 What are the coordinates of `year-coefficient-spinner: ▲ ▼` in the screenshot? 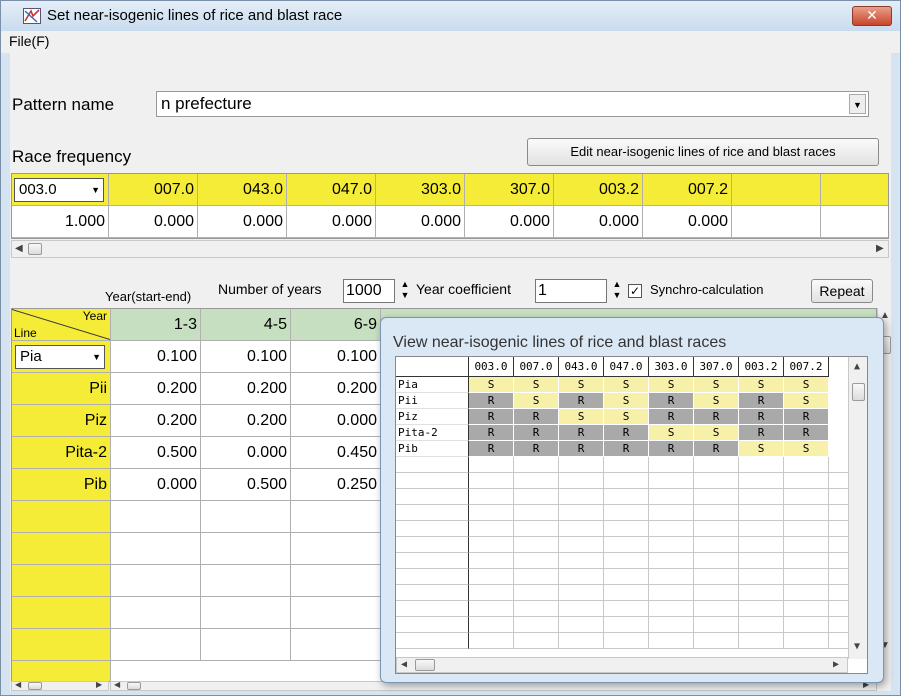 It's located at (617, 291).